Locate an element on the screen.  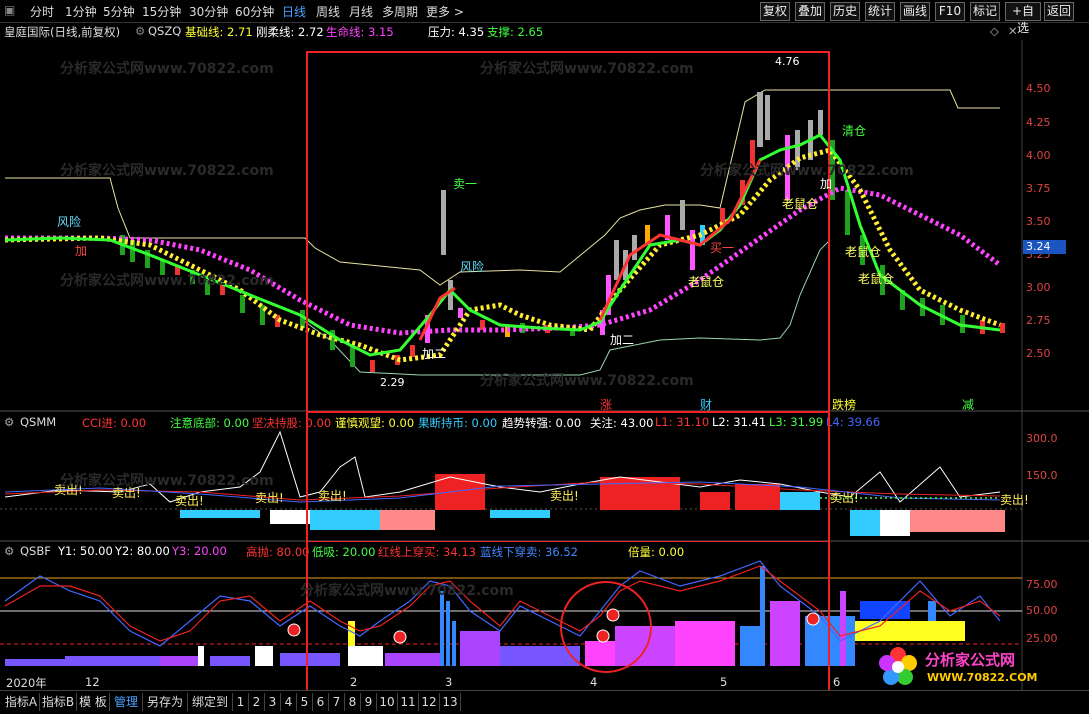
draw-line-button: 画线 is located at coordinates (915, 11).